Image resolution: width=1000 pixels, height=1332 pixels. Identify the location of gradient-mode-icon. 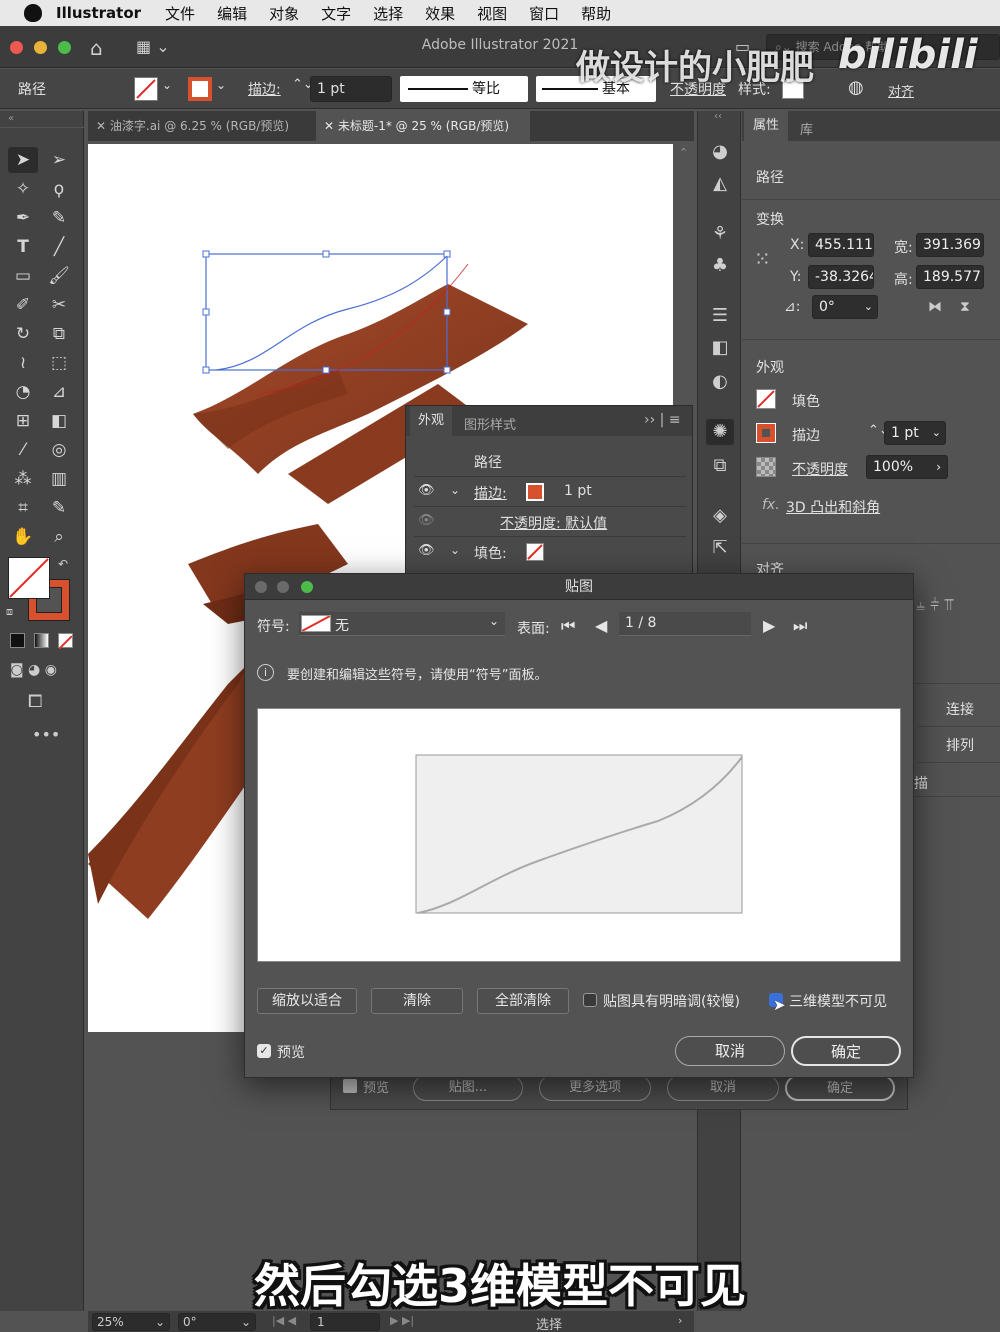
(41, 640).